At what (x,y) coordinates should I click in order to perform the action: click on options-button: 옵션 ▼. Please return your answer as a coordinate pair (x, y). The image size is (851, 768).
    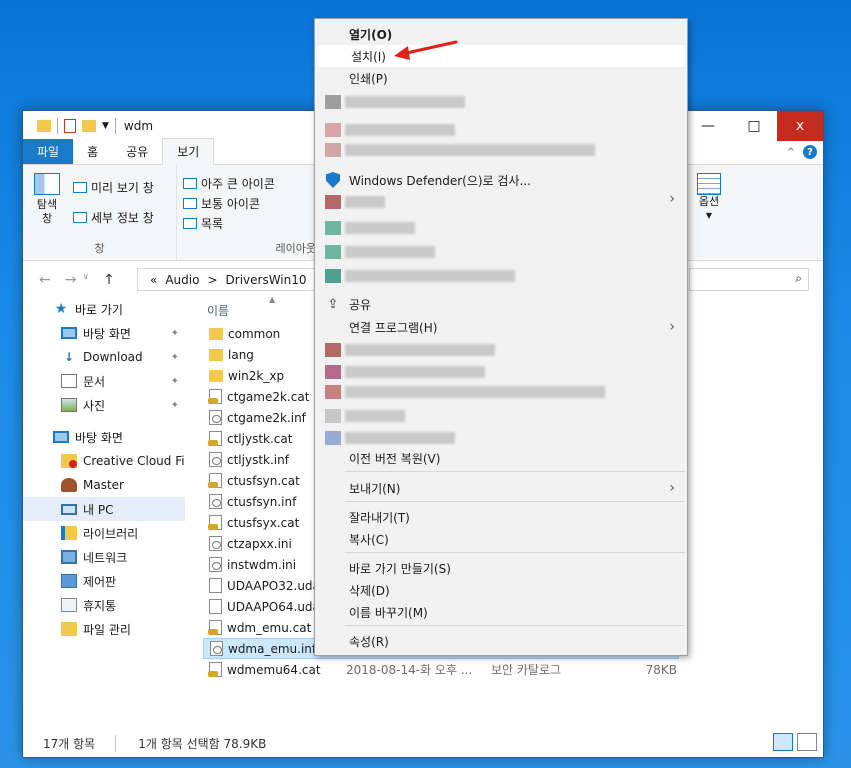
    Looking at the image, I should click on (709, 198).